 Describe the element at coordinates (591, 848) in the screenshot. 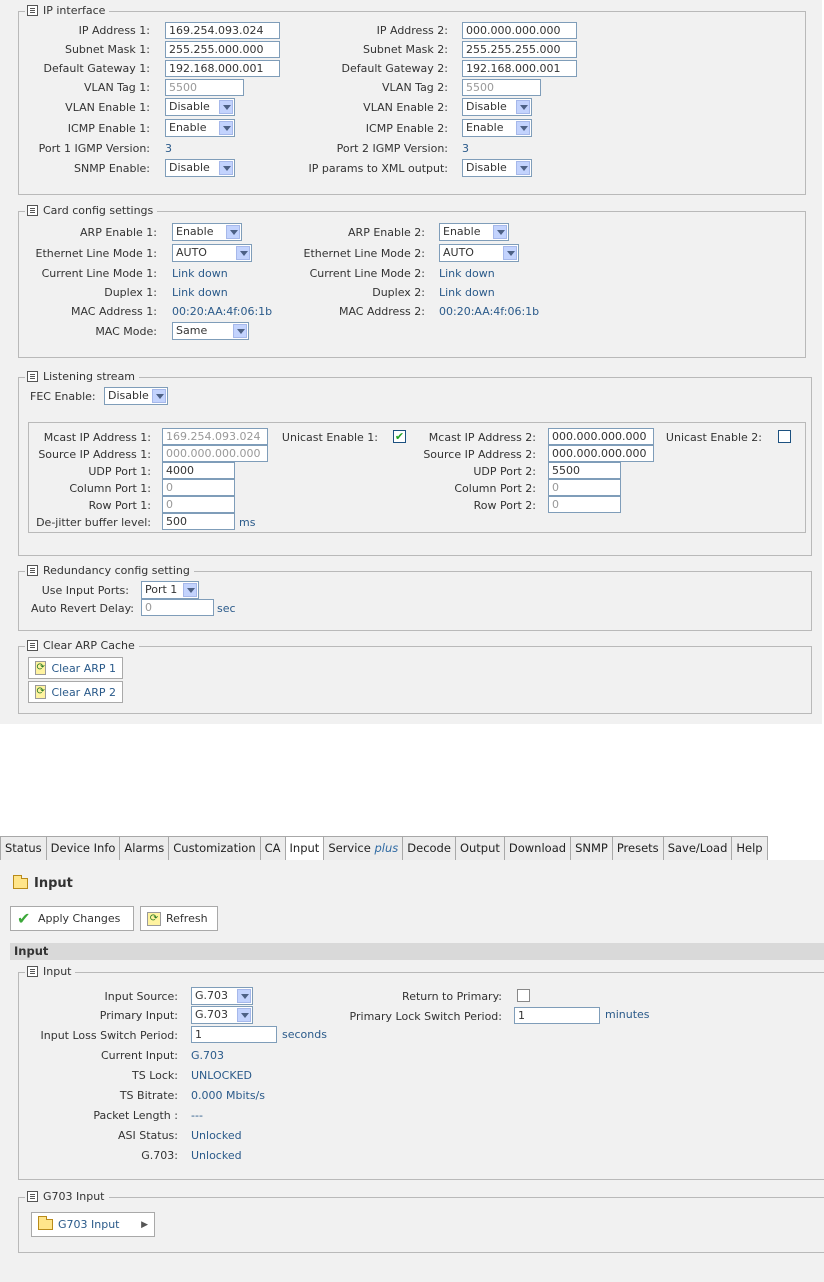

I see `tab-snmp: SNMP` at that location.